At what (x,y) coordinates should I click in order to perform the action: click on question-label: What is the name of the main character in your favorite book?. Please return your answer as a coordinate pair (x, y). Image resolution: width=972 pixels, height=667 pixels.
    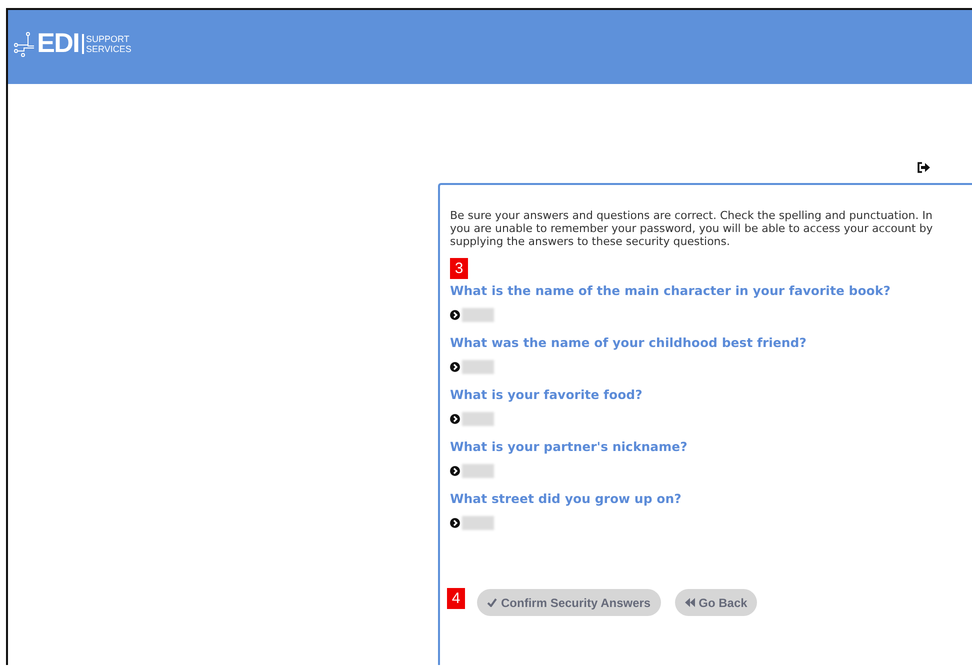
    Looking at the image, I should click on (671, 291).